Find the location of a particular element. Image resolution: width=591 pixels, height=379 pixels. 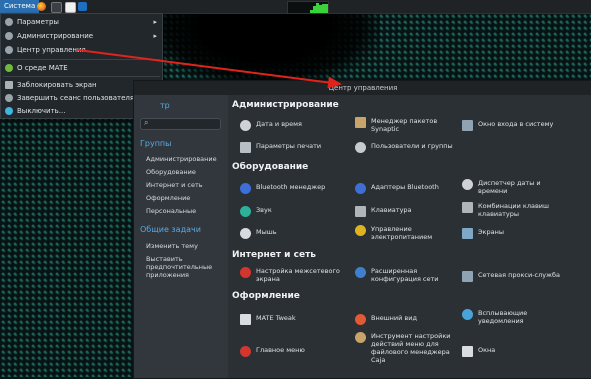

sidebar-item-appearance: Оформление is located at coordinates (186, 198).